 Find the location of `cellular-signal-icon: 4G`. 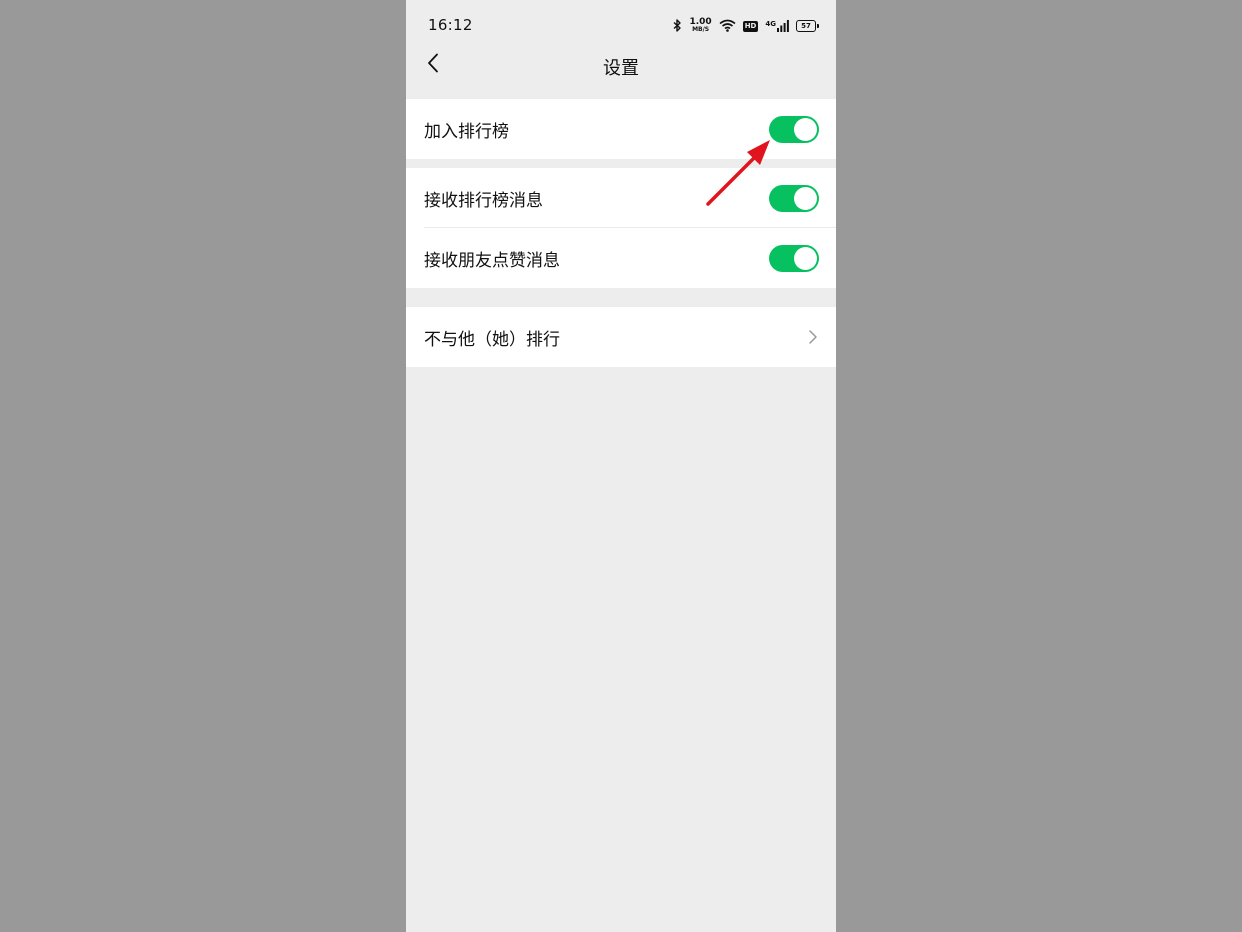

cellular-signal-icon: 4G is located at coordinates (777, 26).